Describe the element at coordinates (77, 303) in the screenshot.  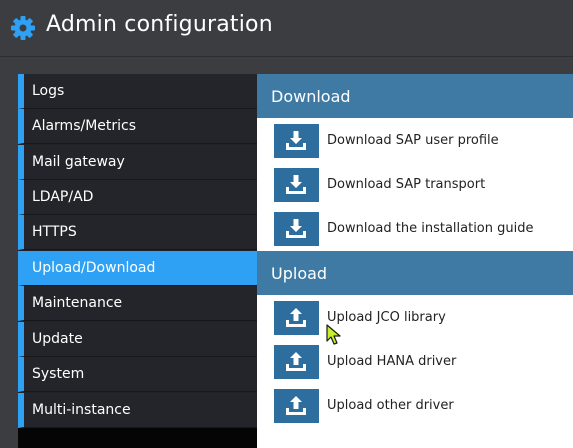
I see `sidebar-item-label: Maintenance` at that location.